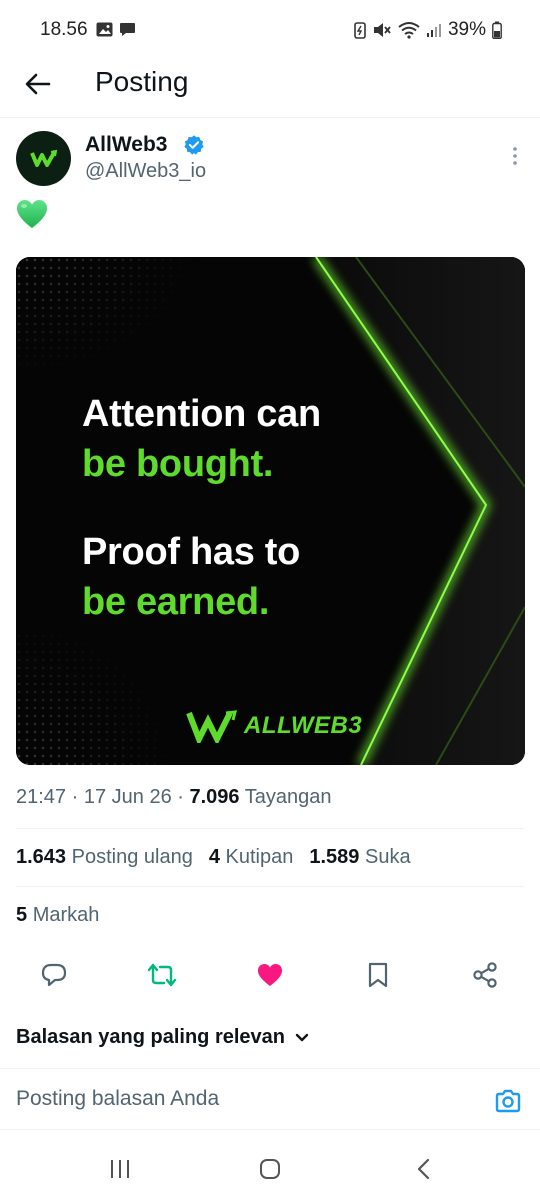  I want to click on page-title: Posting, so click(142, 81).